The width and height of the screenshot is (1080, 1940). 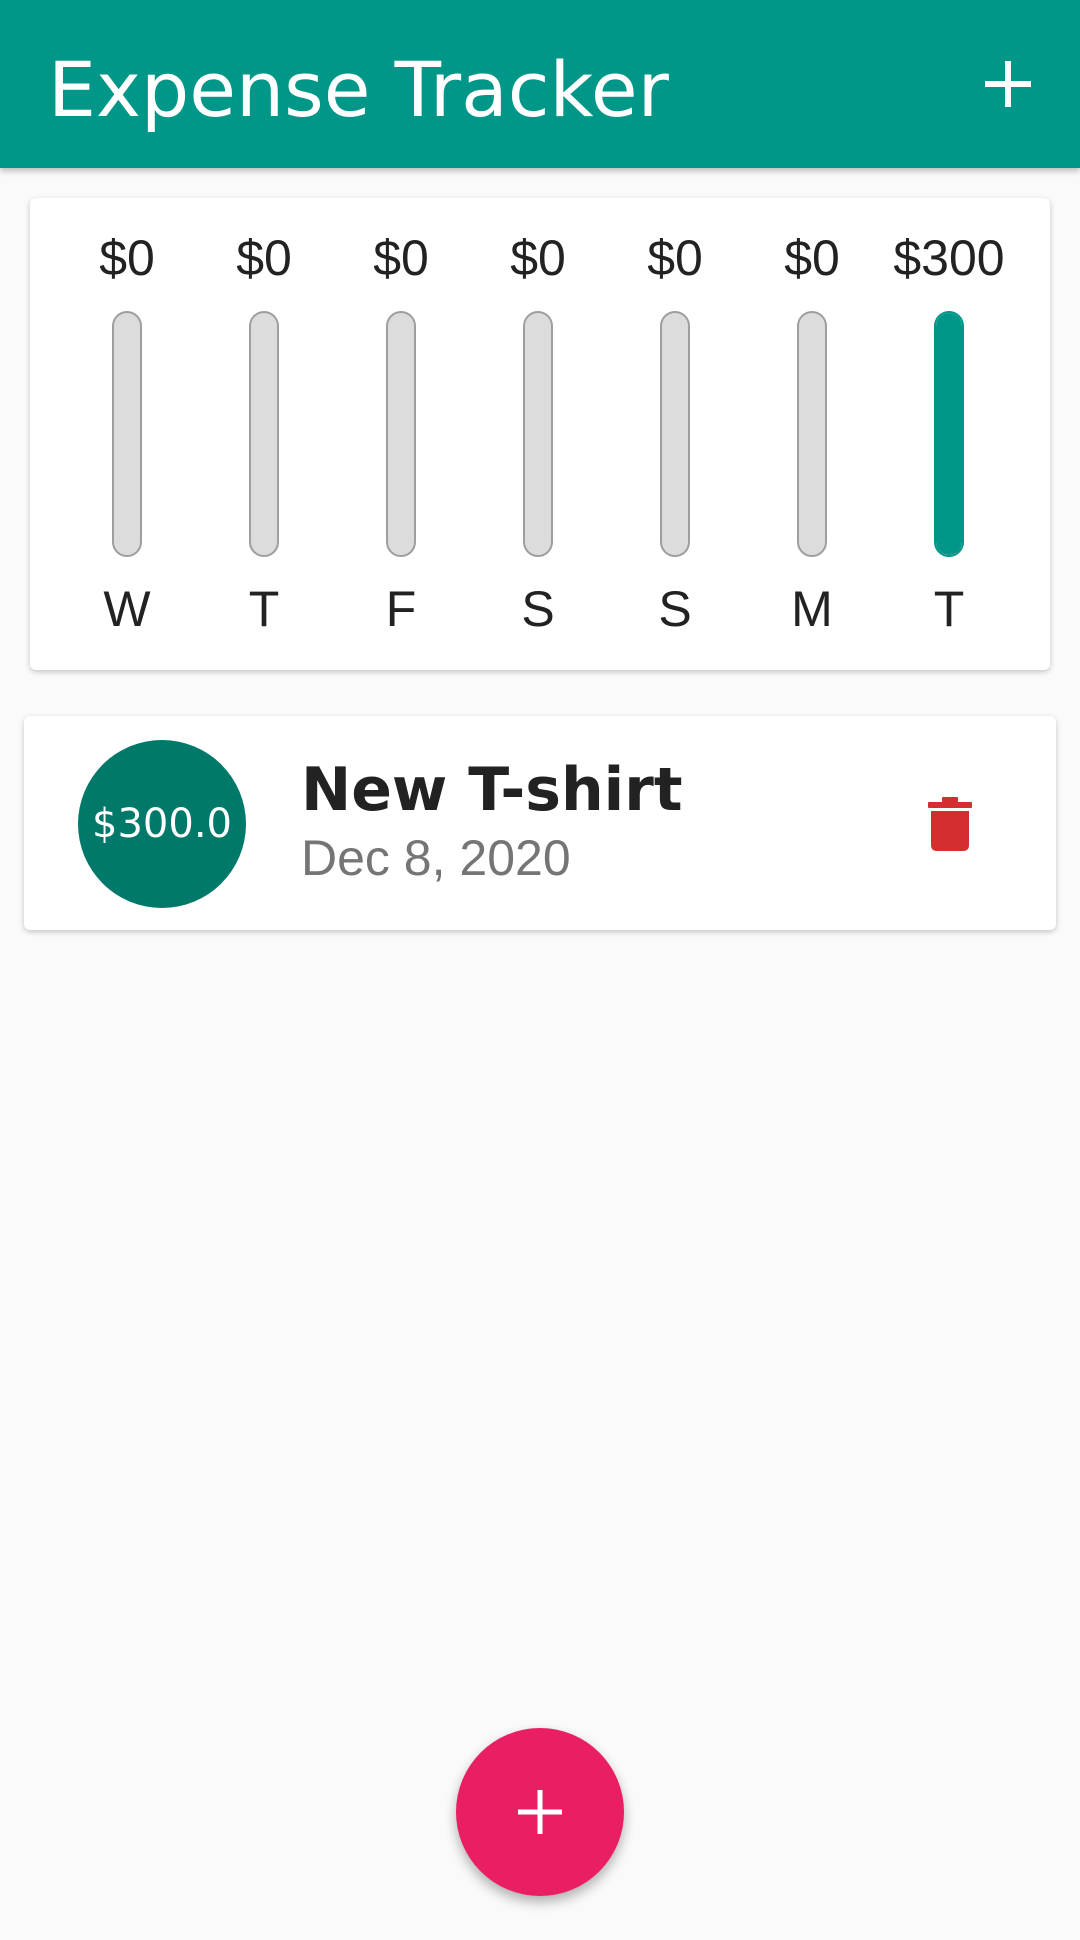 What do you see at coordinates (949, 258) in the screenshot?
I see `chart-amount-label: $300` at bounding box center [949, 258].